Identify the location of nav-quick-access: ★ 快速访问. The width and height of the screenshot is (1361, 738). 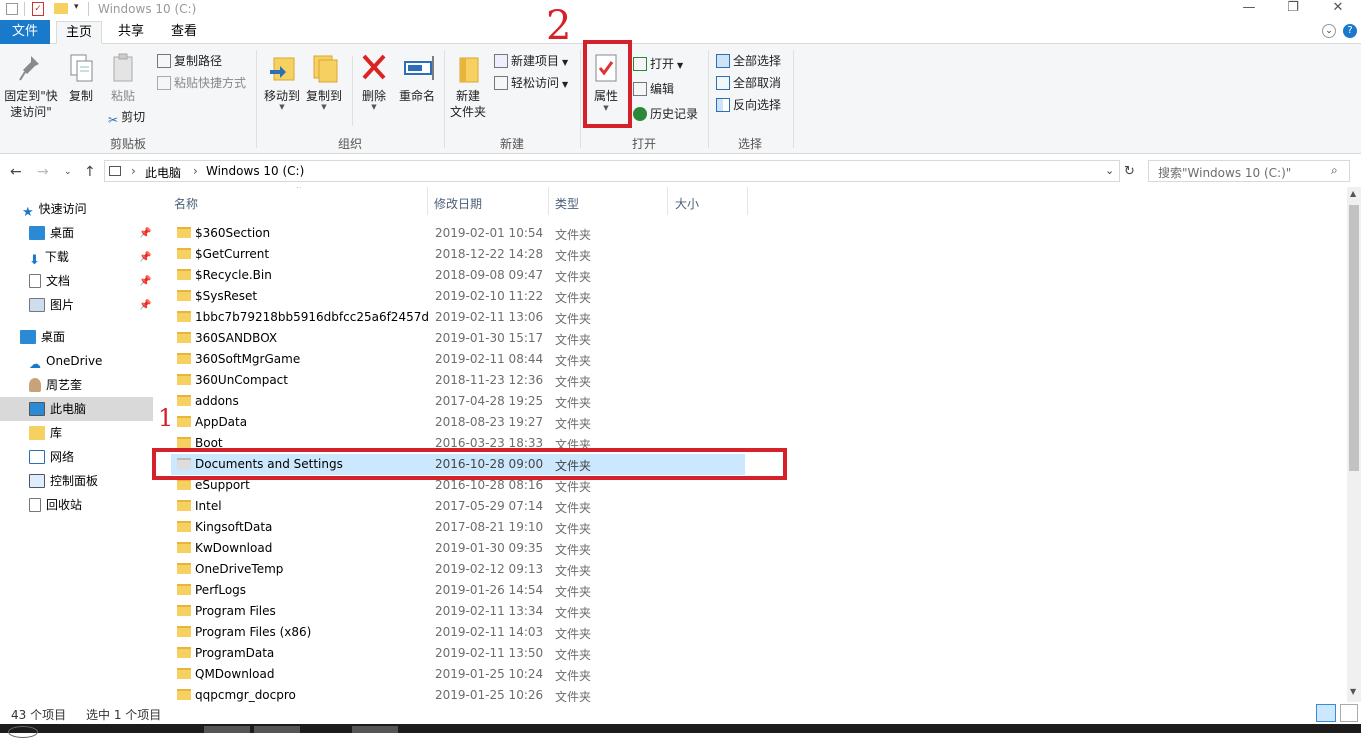
(54, 209).